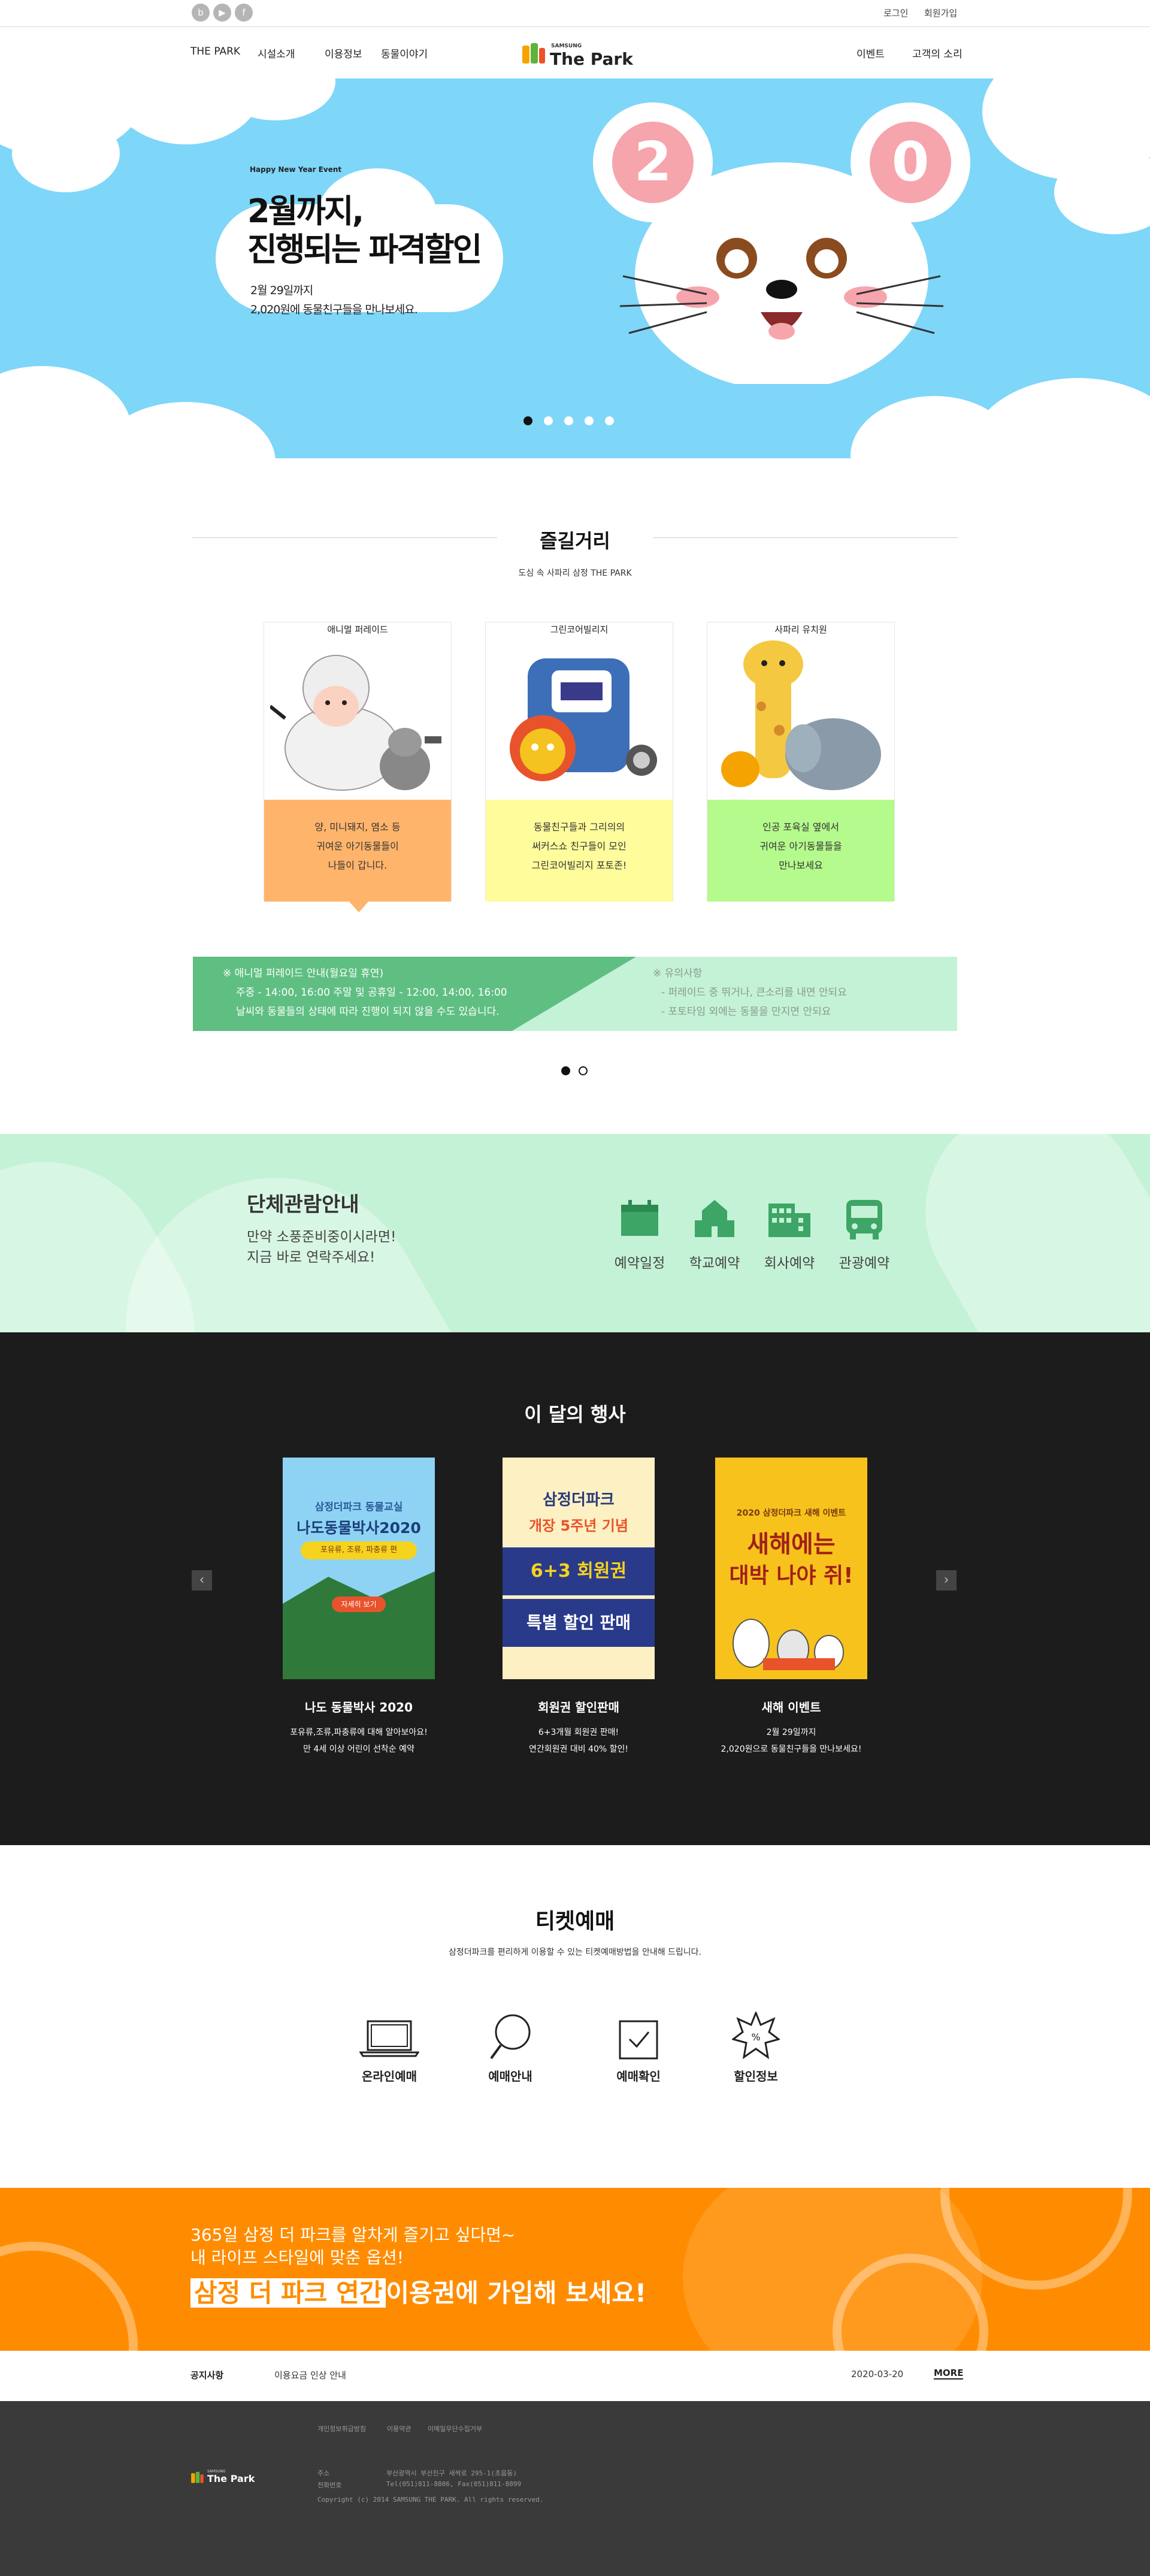 The height and width of the screenshot is (2576, 1150). What do you see at coordinates (359, 1707) in the screenshot?
I see `event-title-1: 나도 동물박사 2020` at bounding box center [359, 1707].